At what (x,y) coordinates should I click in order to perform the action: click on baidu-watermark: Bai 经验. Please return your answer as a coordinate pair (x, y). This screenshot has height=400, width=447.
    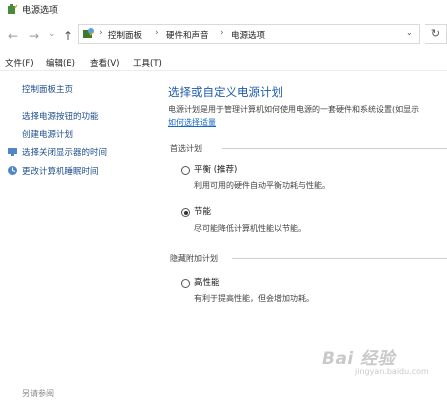
    Looking at the image, I should click on (359, 359).